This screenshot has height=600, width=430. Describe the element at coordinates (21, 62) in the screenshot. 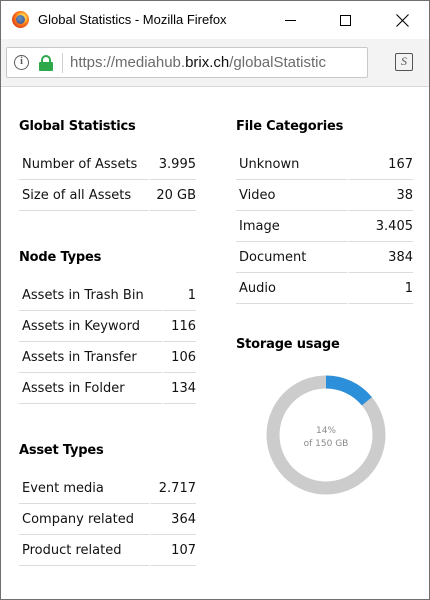

I see `info-icon: i` at that location.